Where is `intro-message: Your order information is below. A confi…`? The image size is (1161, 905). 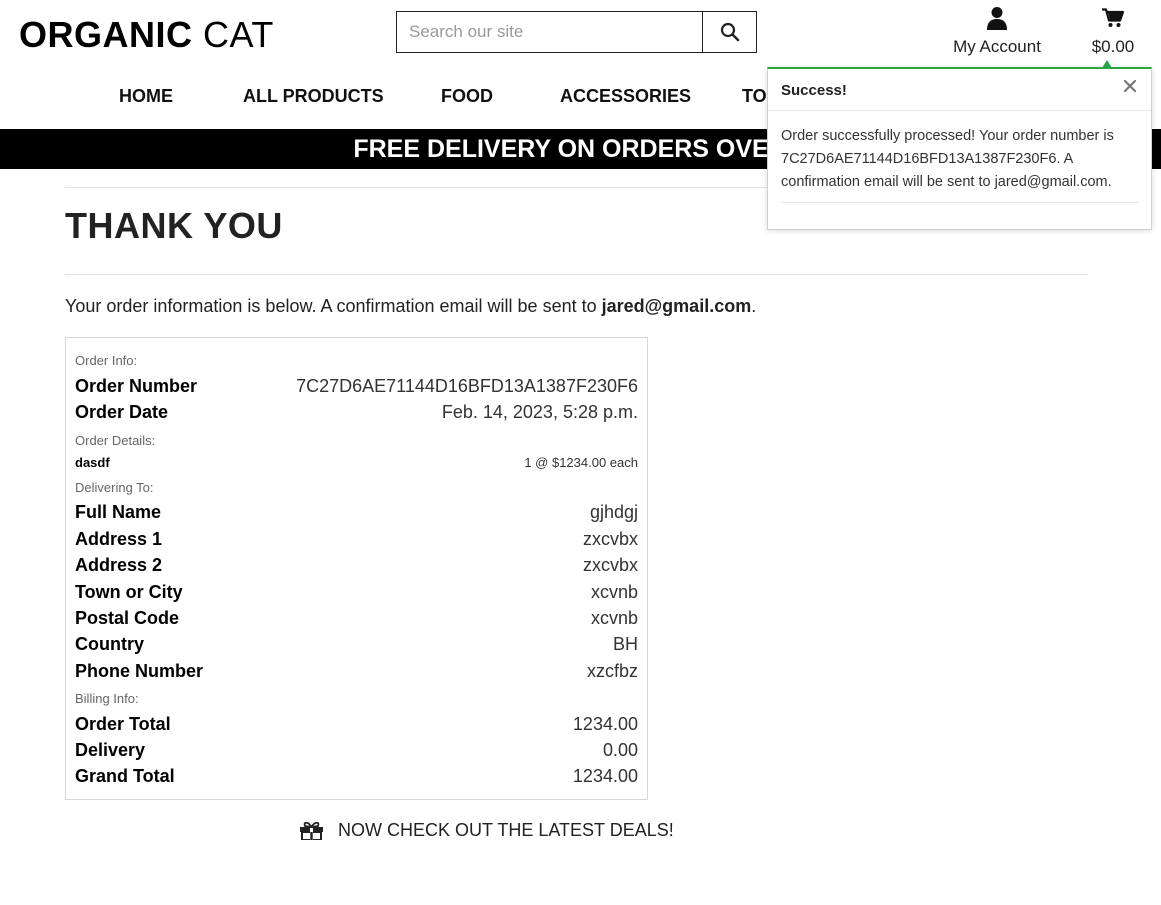 intro-message: Your order information is below. A confi… is located at coordinates (333, 306).